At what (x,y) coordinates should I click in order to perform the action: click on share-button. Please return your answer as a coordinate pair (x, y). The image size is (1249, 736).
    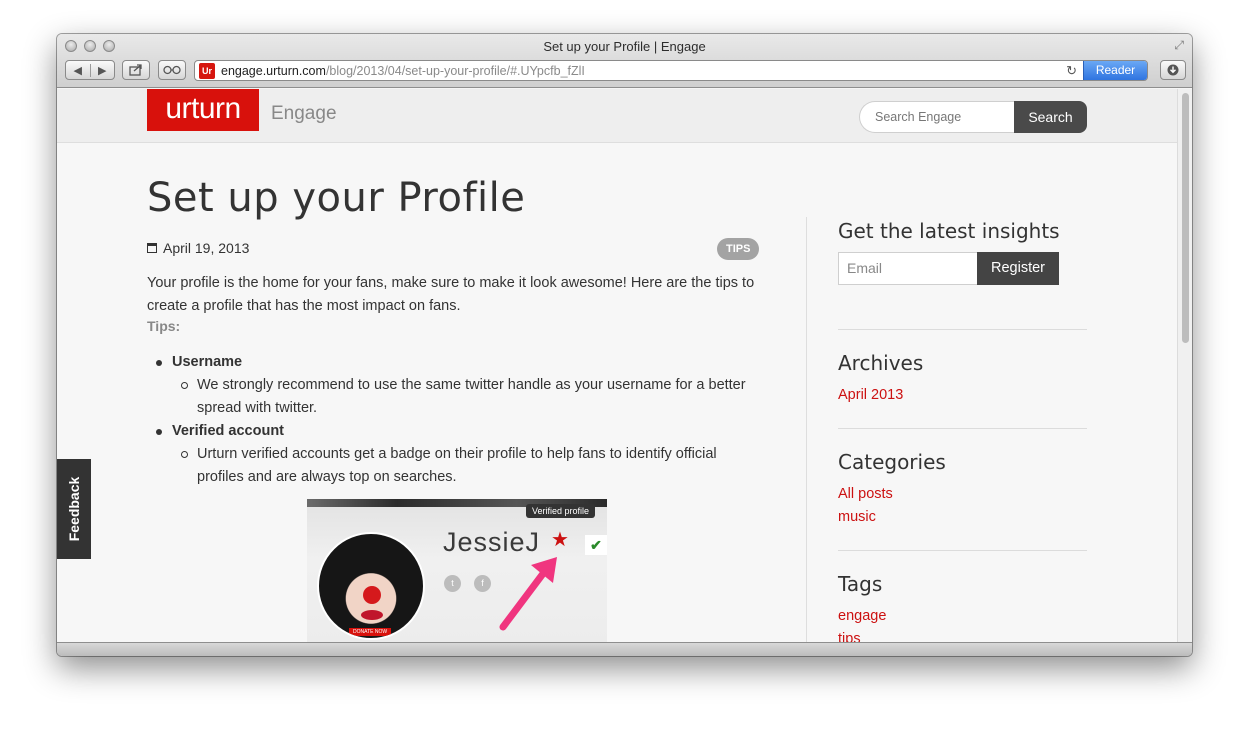
    Looking at the image, I should click on (136, 70).